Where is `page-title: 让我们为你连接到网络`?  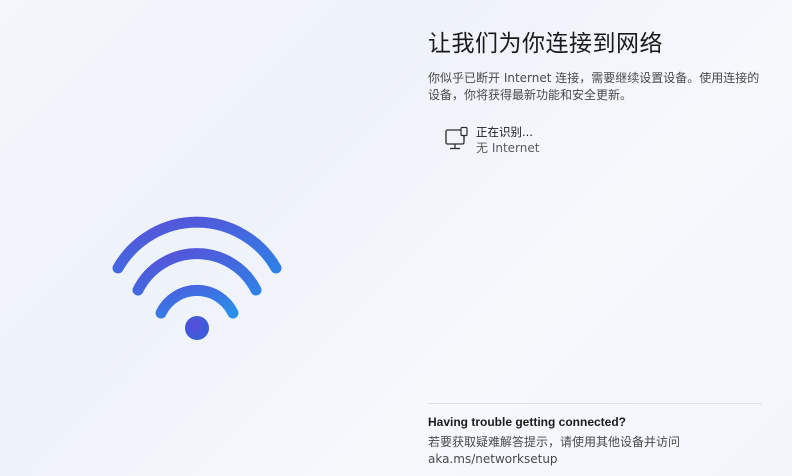
page-title: 让我们为你连接到网络 is located at coordinates (545, 44).